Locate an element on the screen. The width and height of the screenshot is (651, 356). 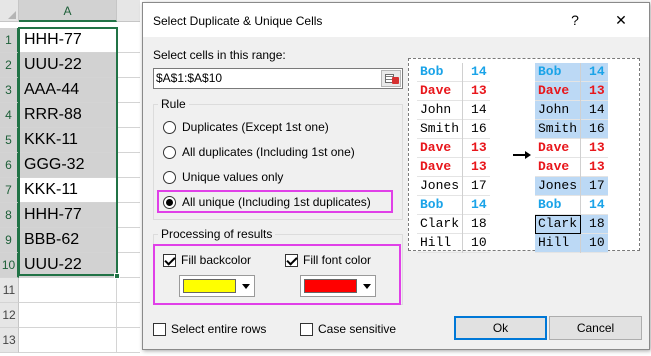
ok-button: Ok is located at coordinates (500, 328).